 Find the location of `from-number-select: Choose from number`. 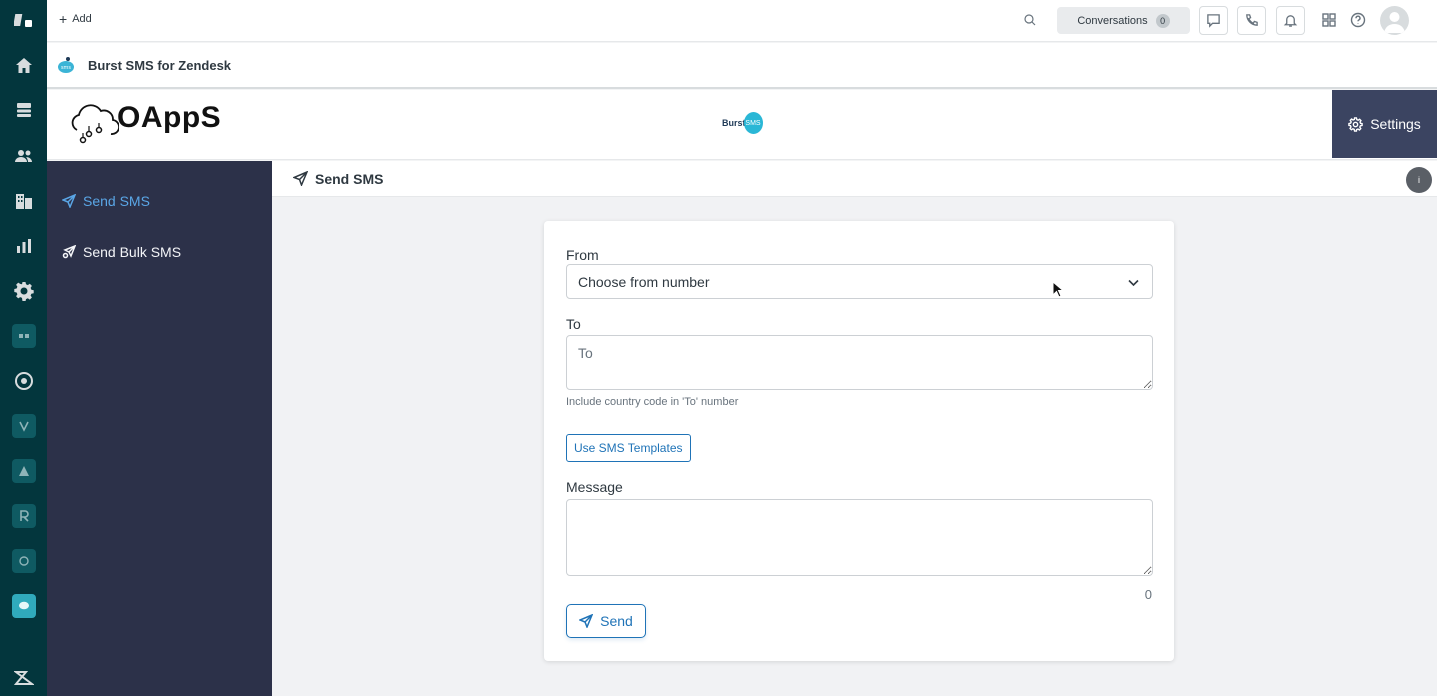

from-number-select: Choose from number is located at coordinates (859, 281).